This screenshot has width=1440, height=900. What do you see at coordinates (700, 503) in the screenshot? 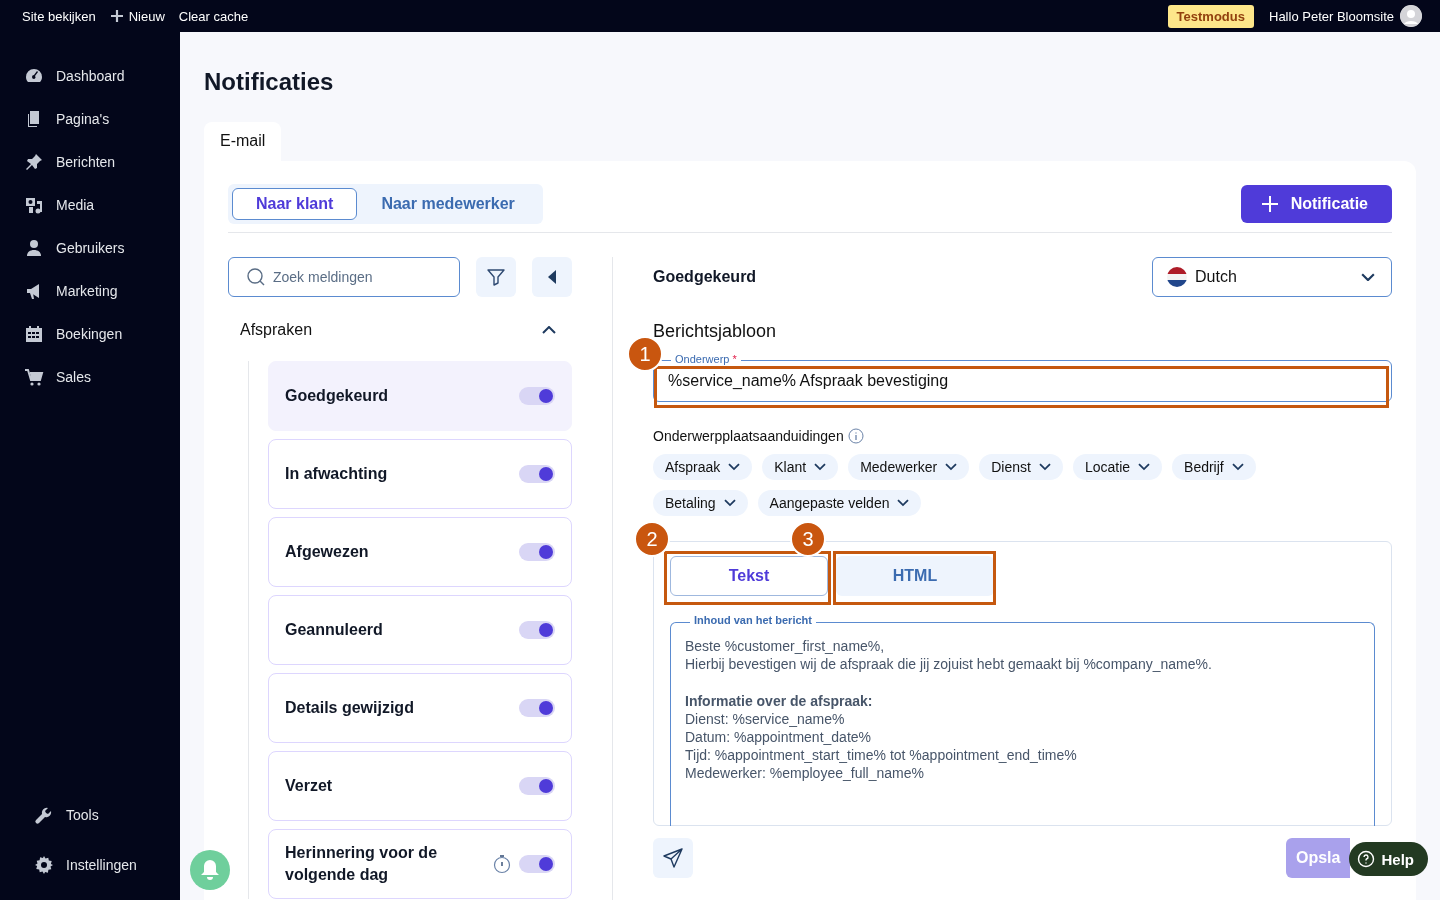
I see `placeholder-chip: Betaling` at bounding box center [700, 503].